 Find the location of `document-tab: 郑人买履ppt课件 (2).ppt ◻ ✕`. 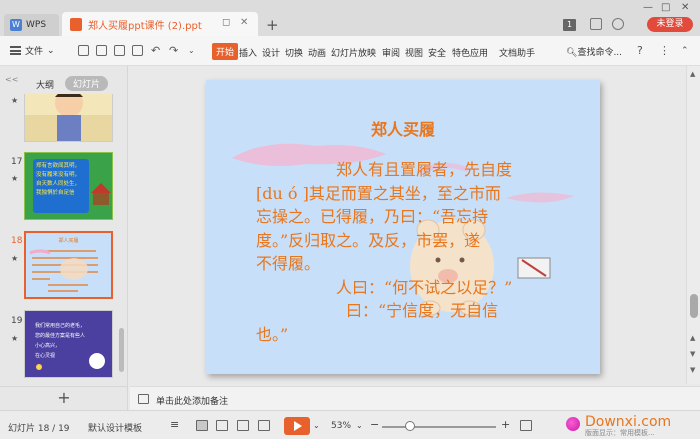

document-tab: 郑人买履ppt课件 (2).ppt ◻ ✕ is located at coordinates (160, 24).